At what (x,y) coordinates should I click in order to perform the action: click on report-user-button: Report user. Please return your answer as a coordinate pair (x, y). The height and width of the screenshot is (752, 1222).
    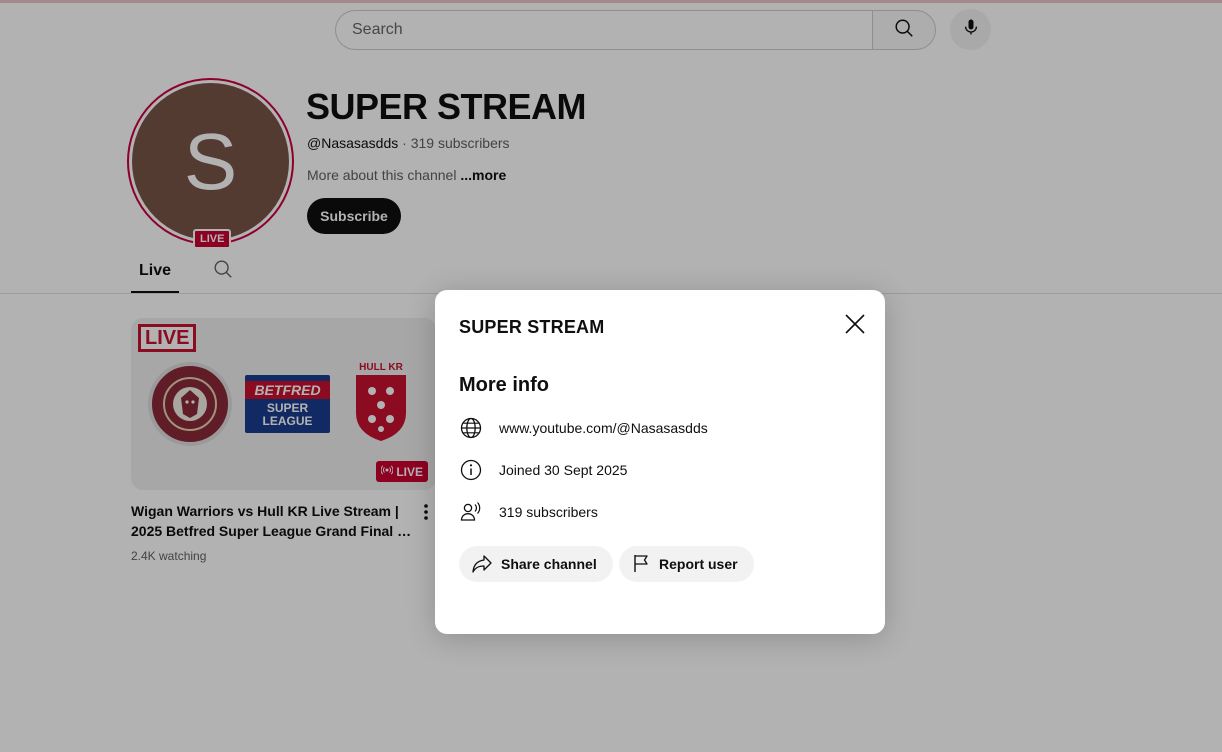
    Looking at the image, I should click on (686, 564).